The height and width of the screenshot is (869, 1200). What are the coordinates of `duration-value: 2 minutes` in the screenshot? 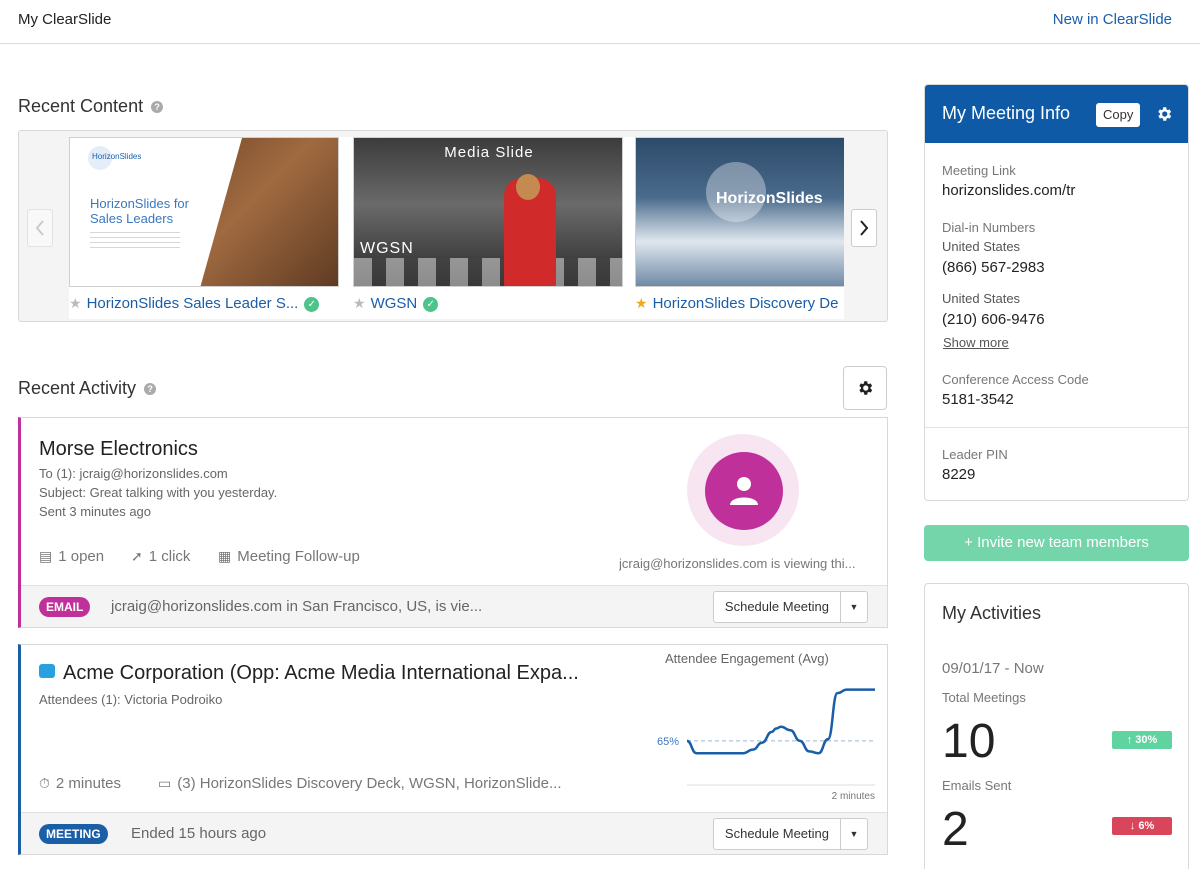 It's located at (88, 783).